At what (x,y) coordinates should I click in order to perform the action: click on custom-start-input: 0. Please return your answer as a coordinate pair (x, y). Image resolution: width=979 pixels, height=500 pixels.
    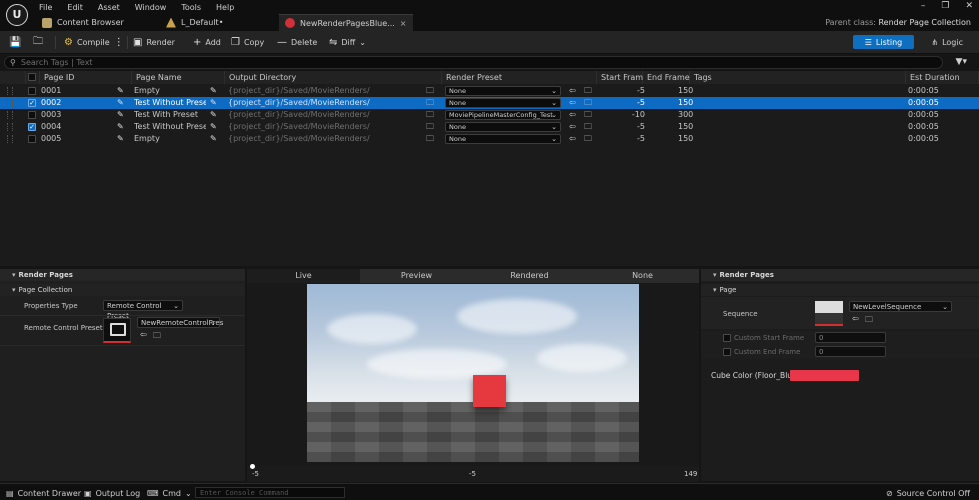
    Looking at the image, I should click on (850, 337).